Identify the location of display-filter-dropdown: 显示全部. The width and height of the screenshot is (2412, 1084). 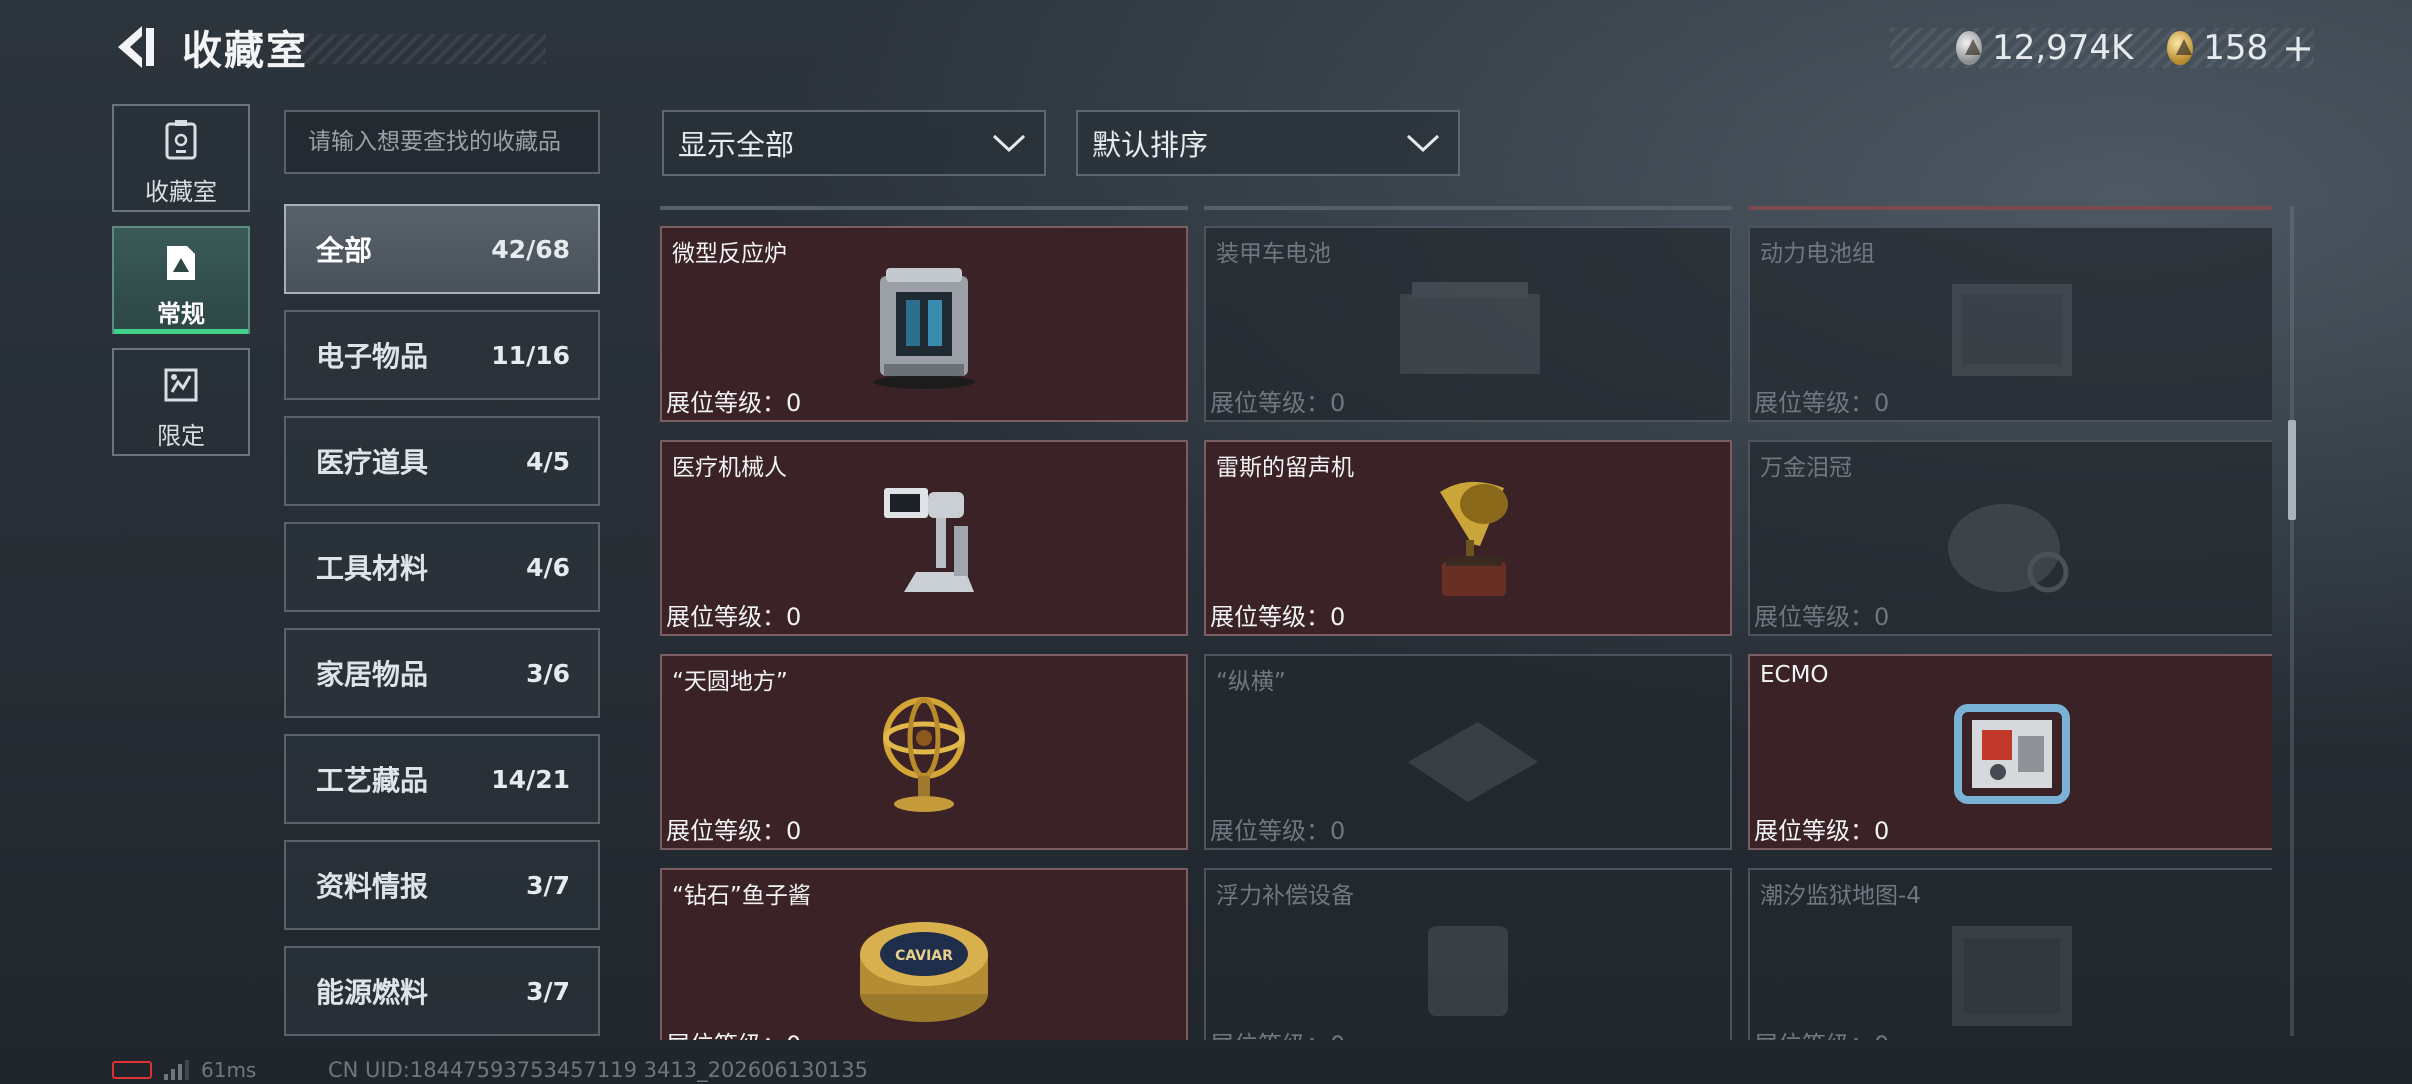
(854, 143).